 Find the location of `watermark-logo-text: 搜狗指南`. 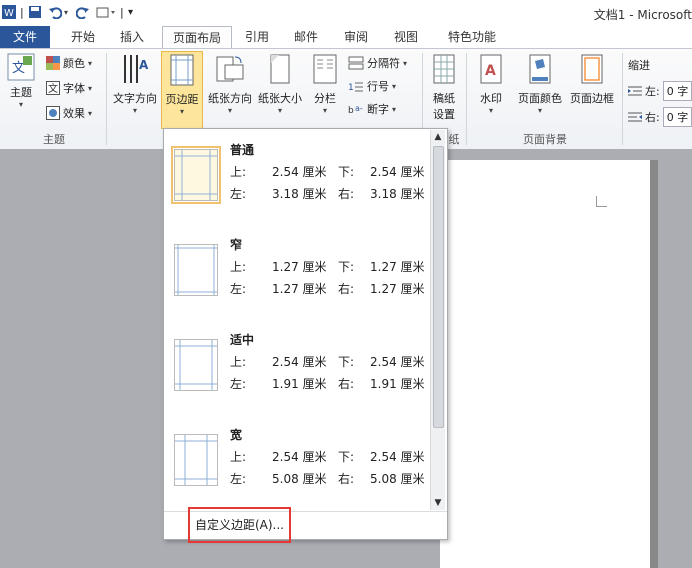

watermark-logo-text: 搜狗指南 is located at coordinates (558, 500).